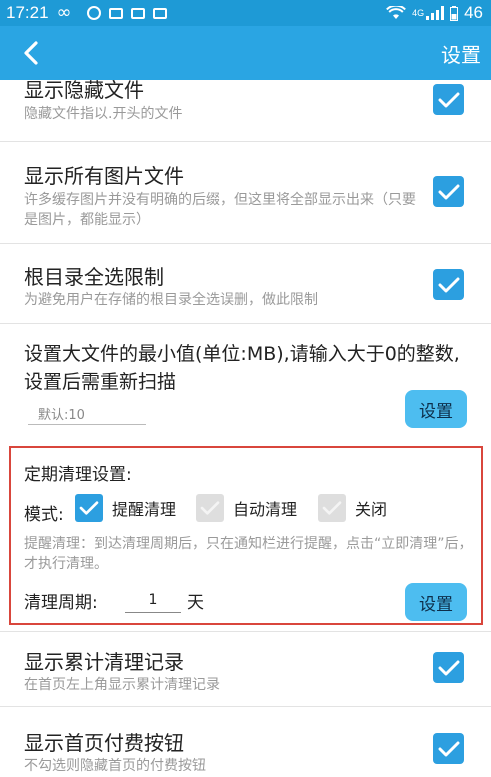  Describe the element at coordinates (122, 685) in the screenshot. I see `setting-desc: 在首页左上角显示累计清理记录` at that location.